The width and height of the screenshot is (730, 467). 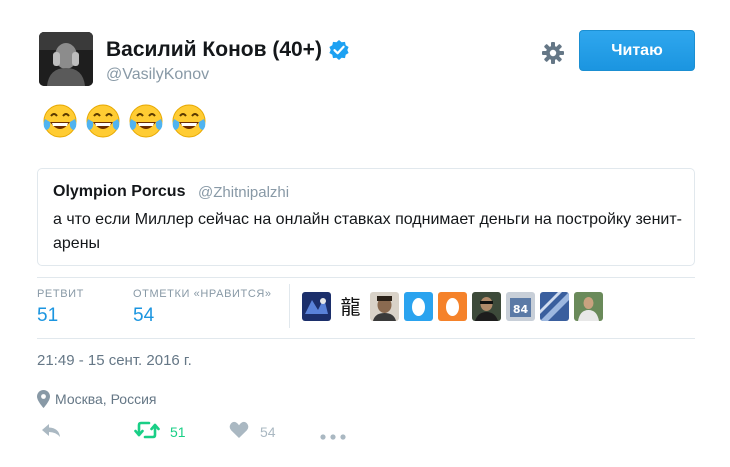 What do you see at coordinates (106, 399) in the screenshot?
I see `tweet-location: Москва, Россия` at bounding box center [106, 399].